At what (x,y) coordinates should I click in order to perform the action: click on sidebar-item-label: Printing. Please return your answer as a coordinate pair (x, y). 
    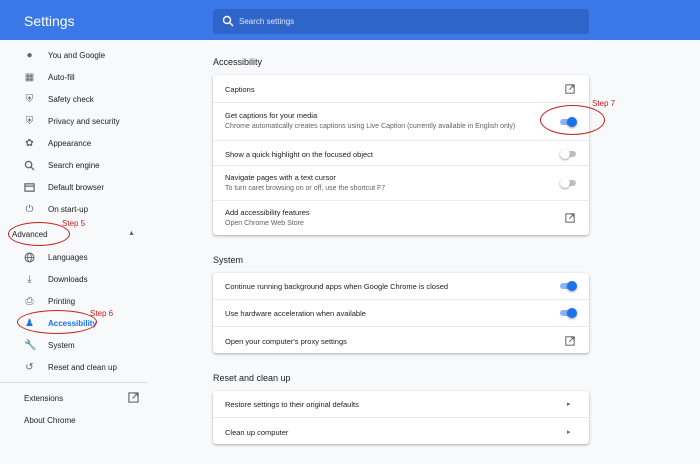
    Looking at the image, I should click on (62, 301).